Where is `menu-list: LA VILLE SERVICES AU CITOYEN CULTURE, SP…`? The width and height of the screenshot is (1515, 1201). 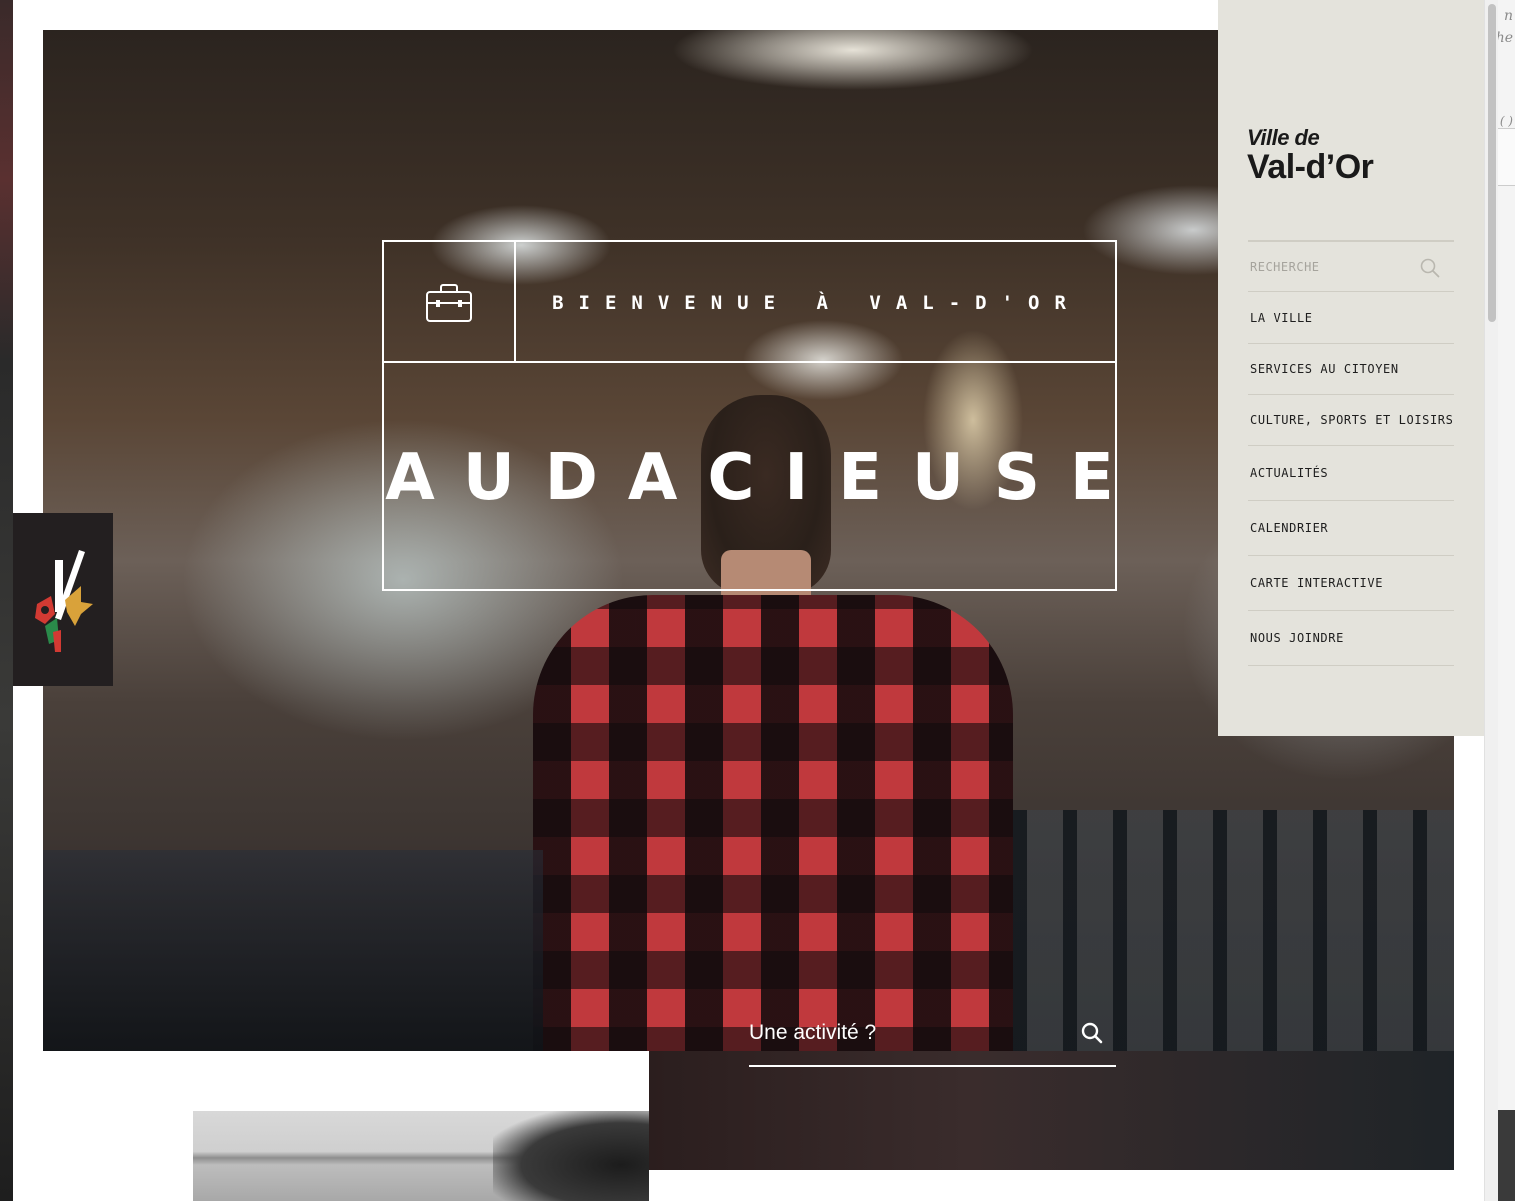
menu-list: LA VILLE SERVICES AU CITOYEN CULTURE, SP… is located at coordinates (1351, 479).